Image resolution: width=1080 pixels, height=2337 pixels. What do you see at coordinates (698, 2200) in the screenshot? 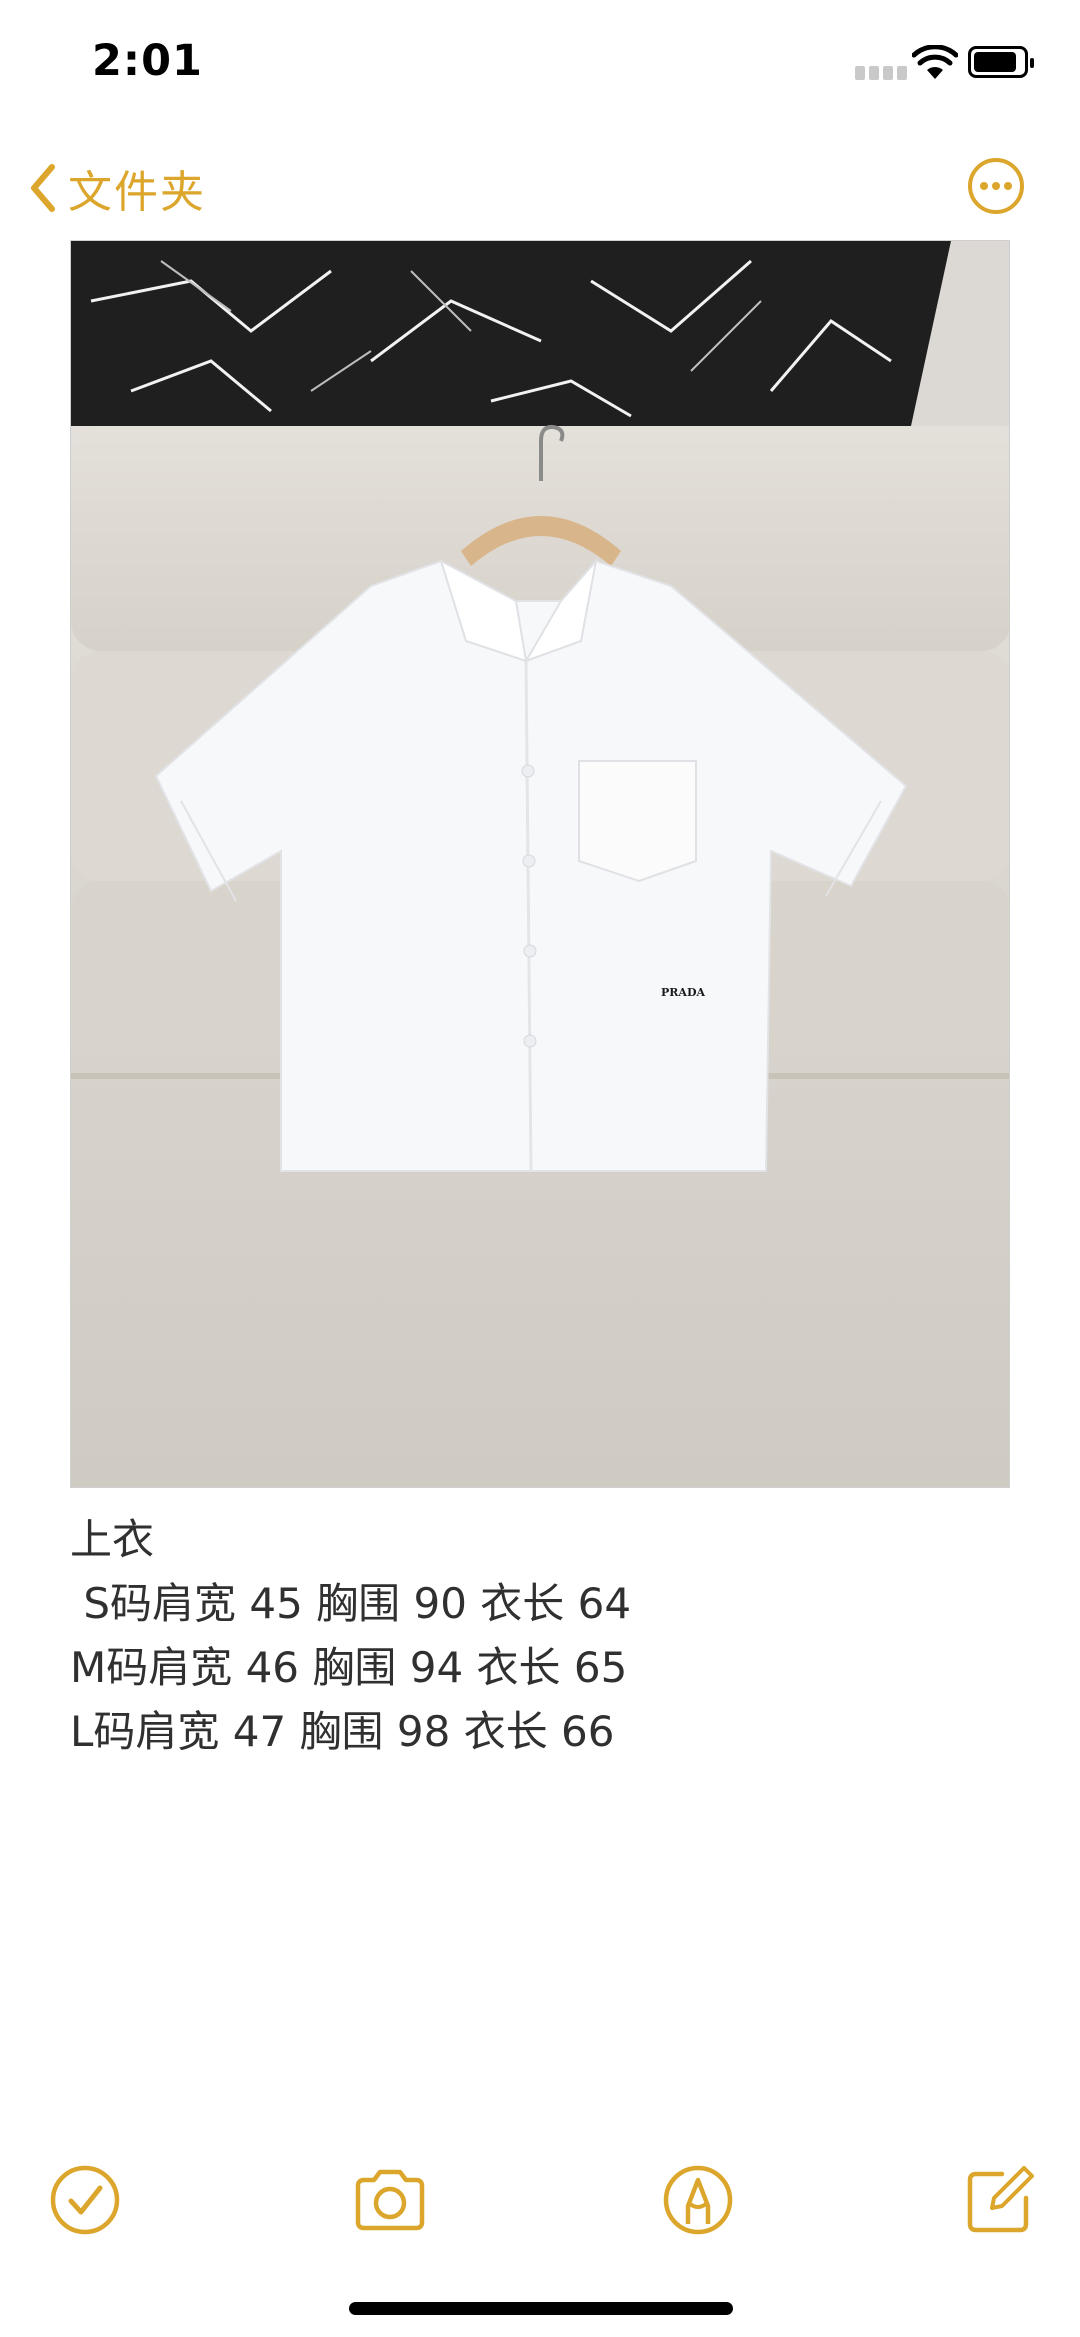
I see `markup-icon` at bounding box center [698, 2200].